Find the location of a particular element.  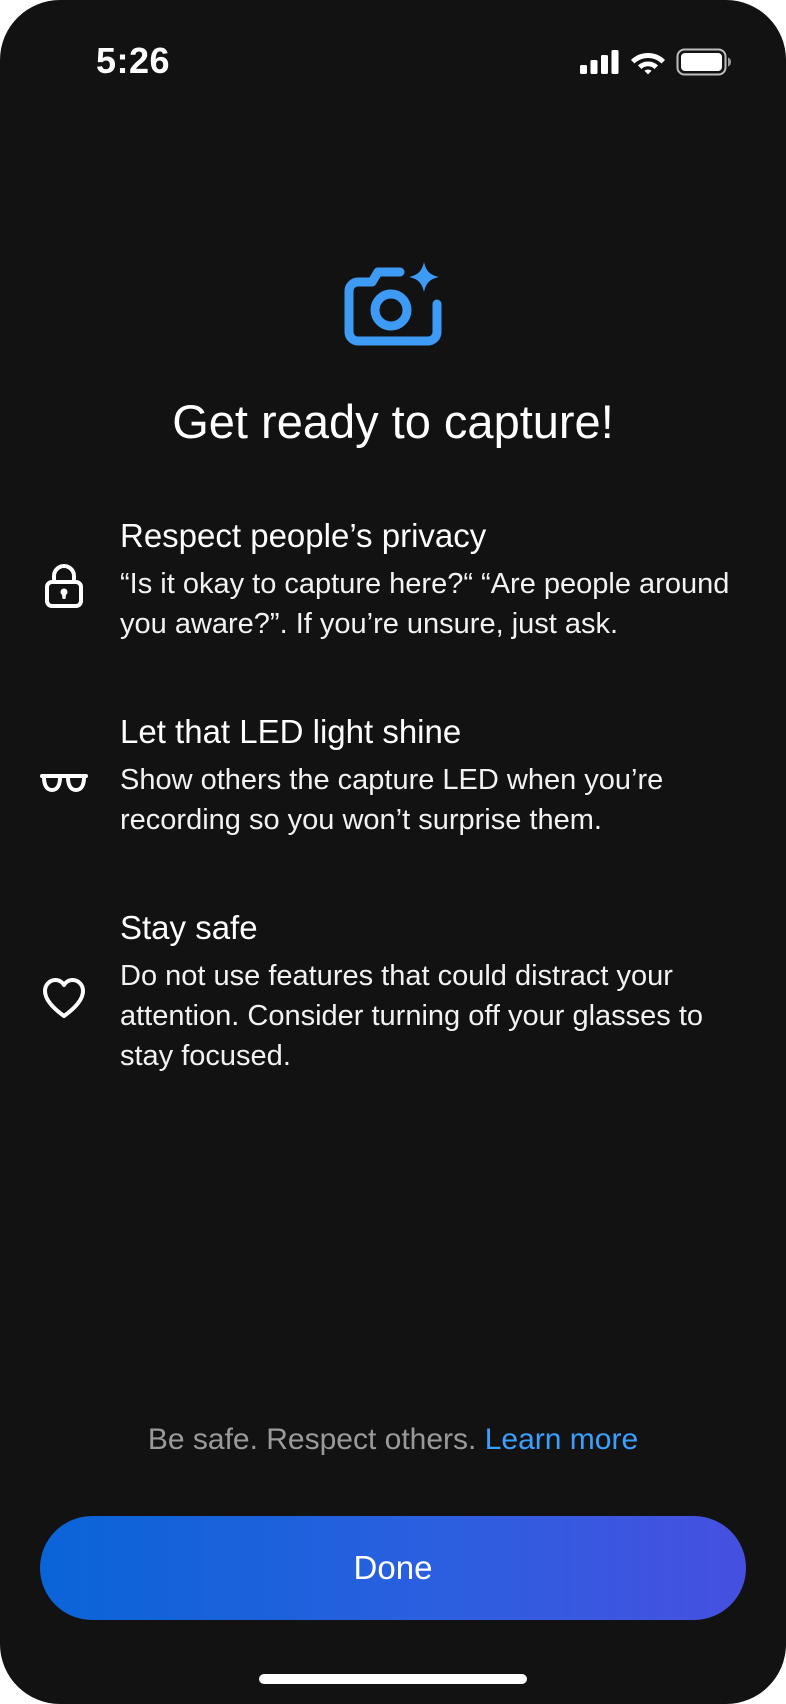

camera-sparkle-icon is located at coordinates (393, 304).